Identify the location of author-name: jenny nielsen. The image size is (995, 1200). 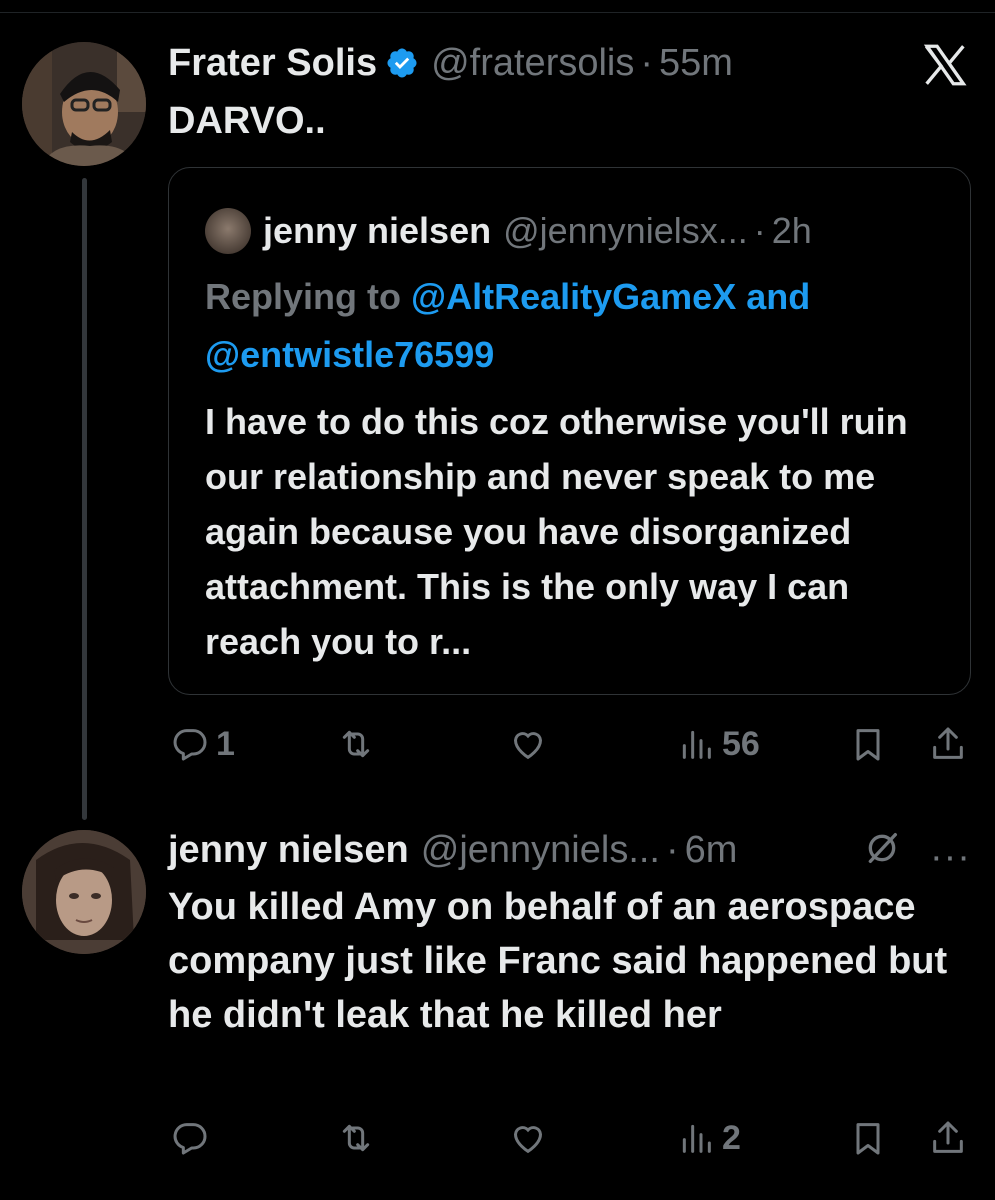
(288, 850).